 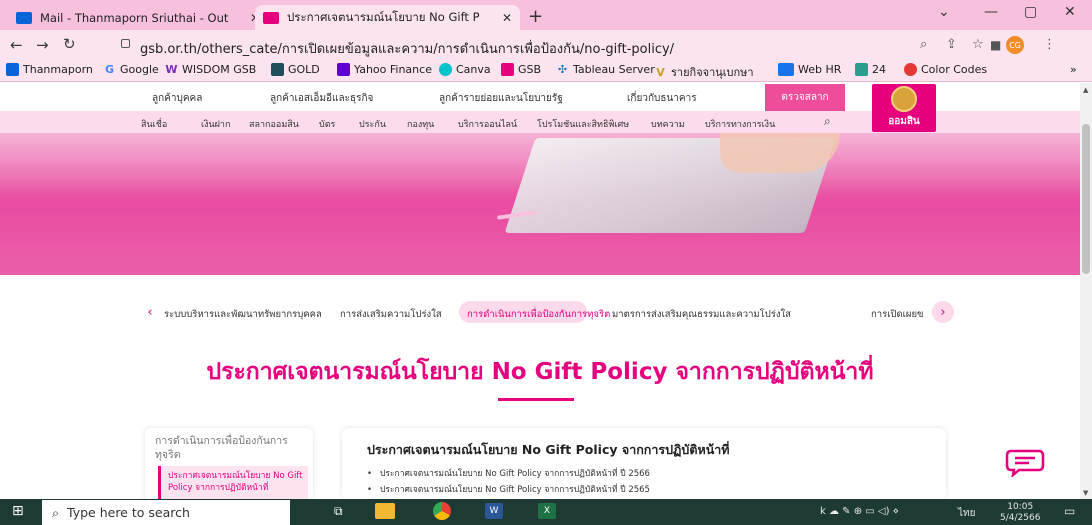 What do you see at coordinates (177, 98) in the screenshot?
I see `nav-personal: ลูกค้าบุคคล` at bounding box center [177, 98].